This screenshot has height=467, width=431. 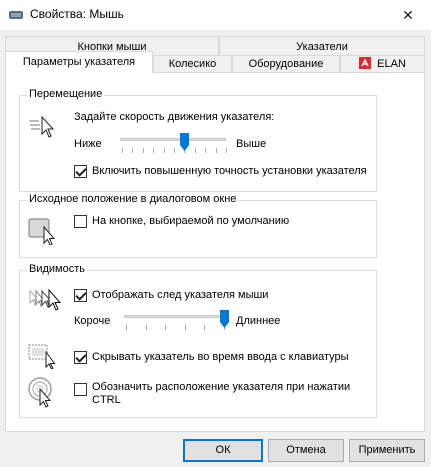 I want to click on trails-checkbox, so click(x=80, y=295).